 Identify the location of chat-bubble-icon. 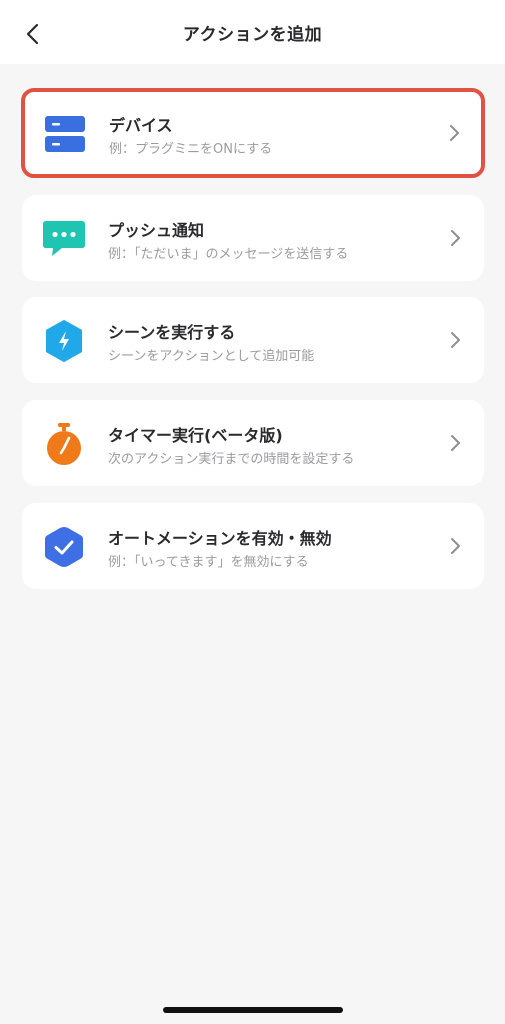
(64, 239).